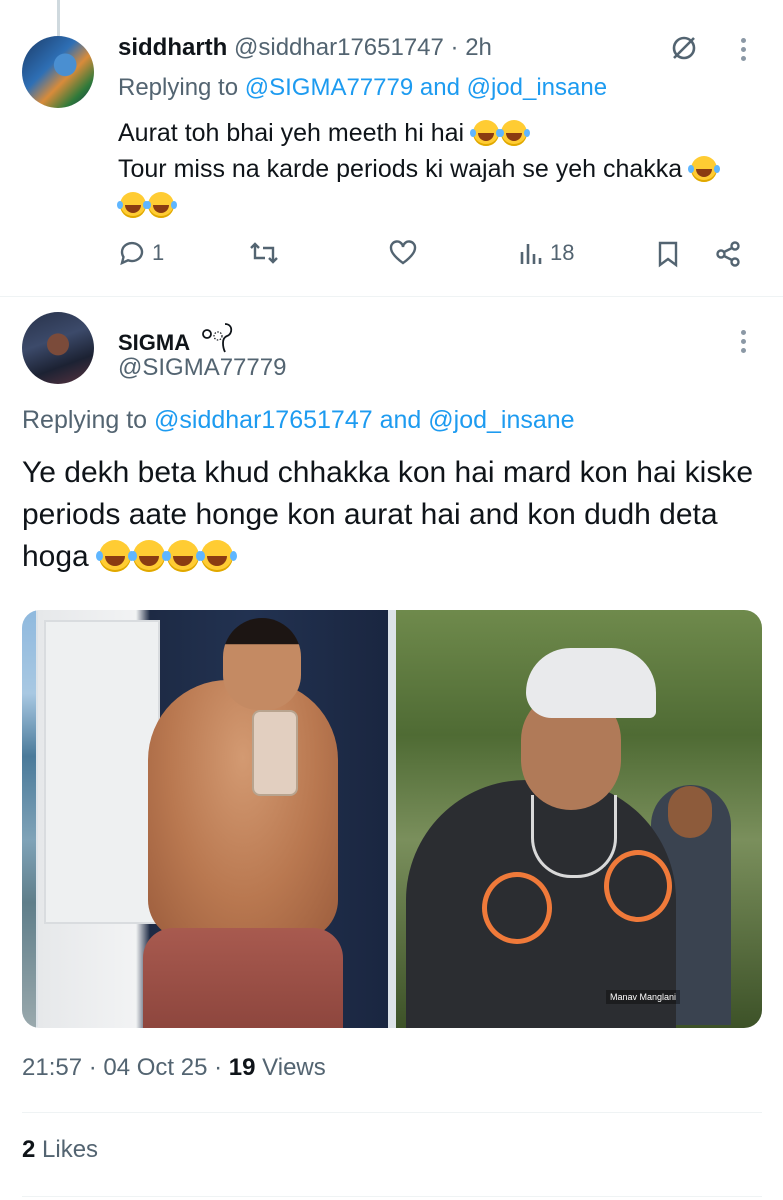 The image size is (783, 1200). I want to click on tweet-header: siddharth @siddhar17651747 · 2h, so click(305, 48).